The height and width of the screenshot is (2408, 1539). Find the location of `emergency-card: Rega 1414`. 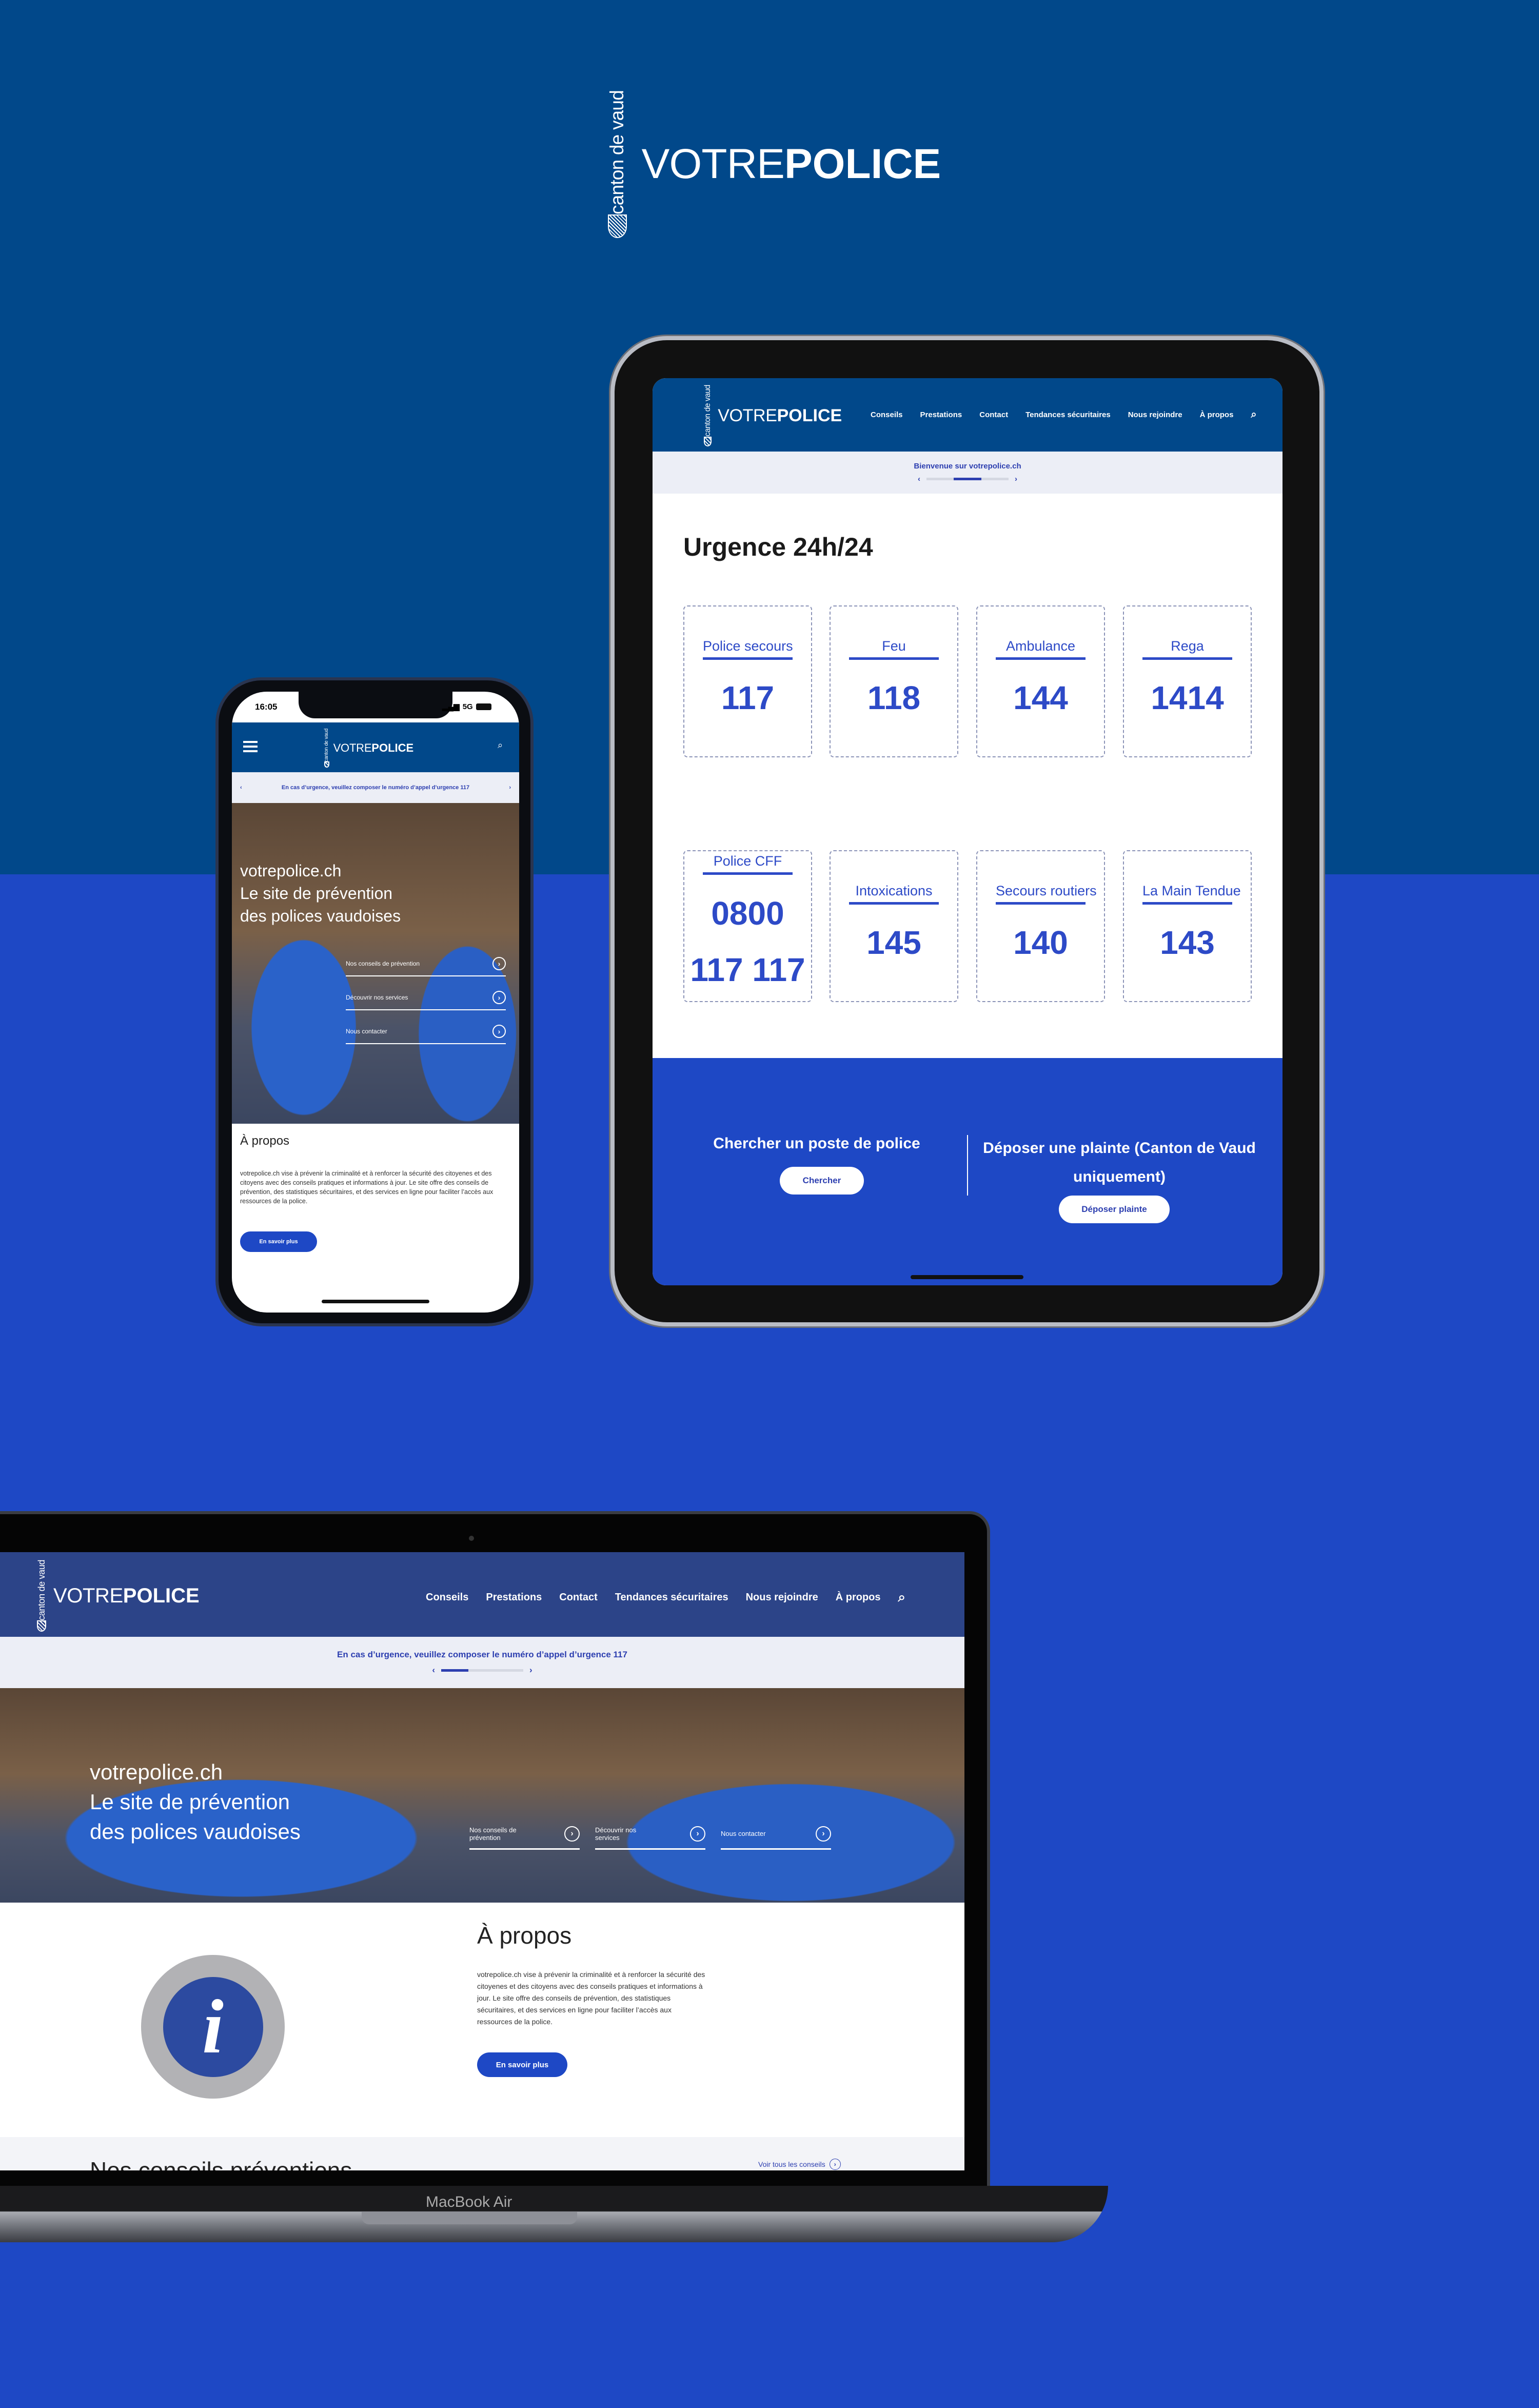

emergency-card: Rega 1414 is located at coordinates (1187, 681).